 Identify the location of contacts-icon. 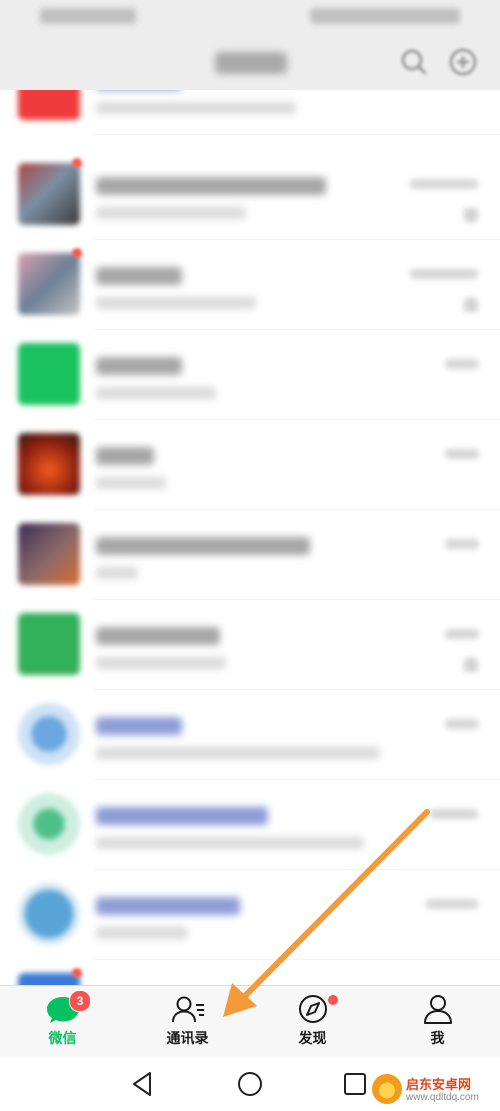
(188, 1009).